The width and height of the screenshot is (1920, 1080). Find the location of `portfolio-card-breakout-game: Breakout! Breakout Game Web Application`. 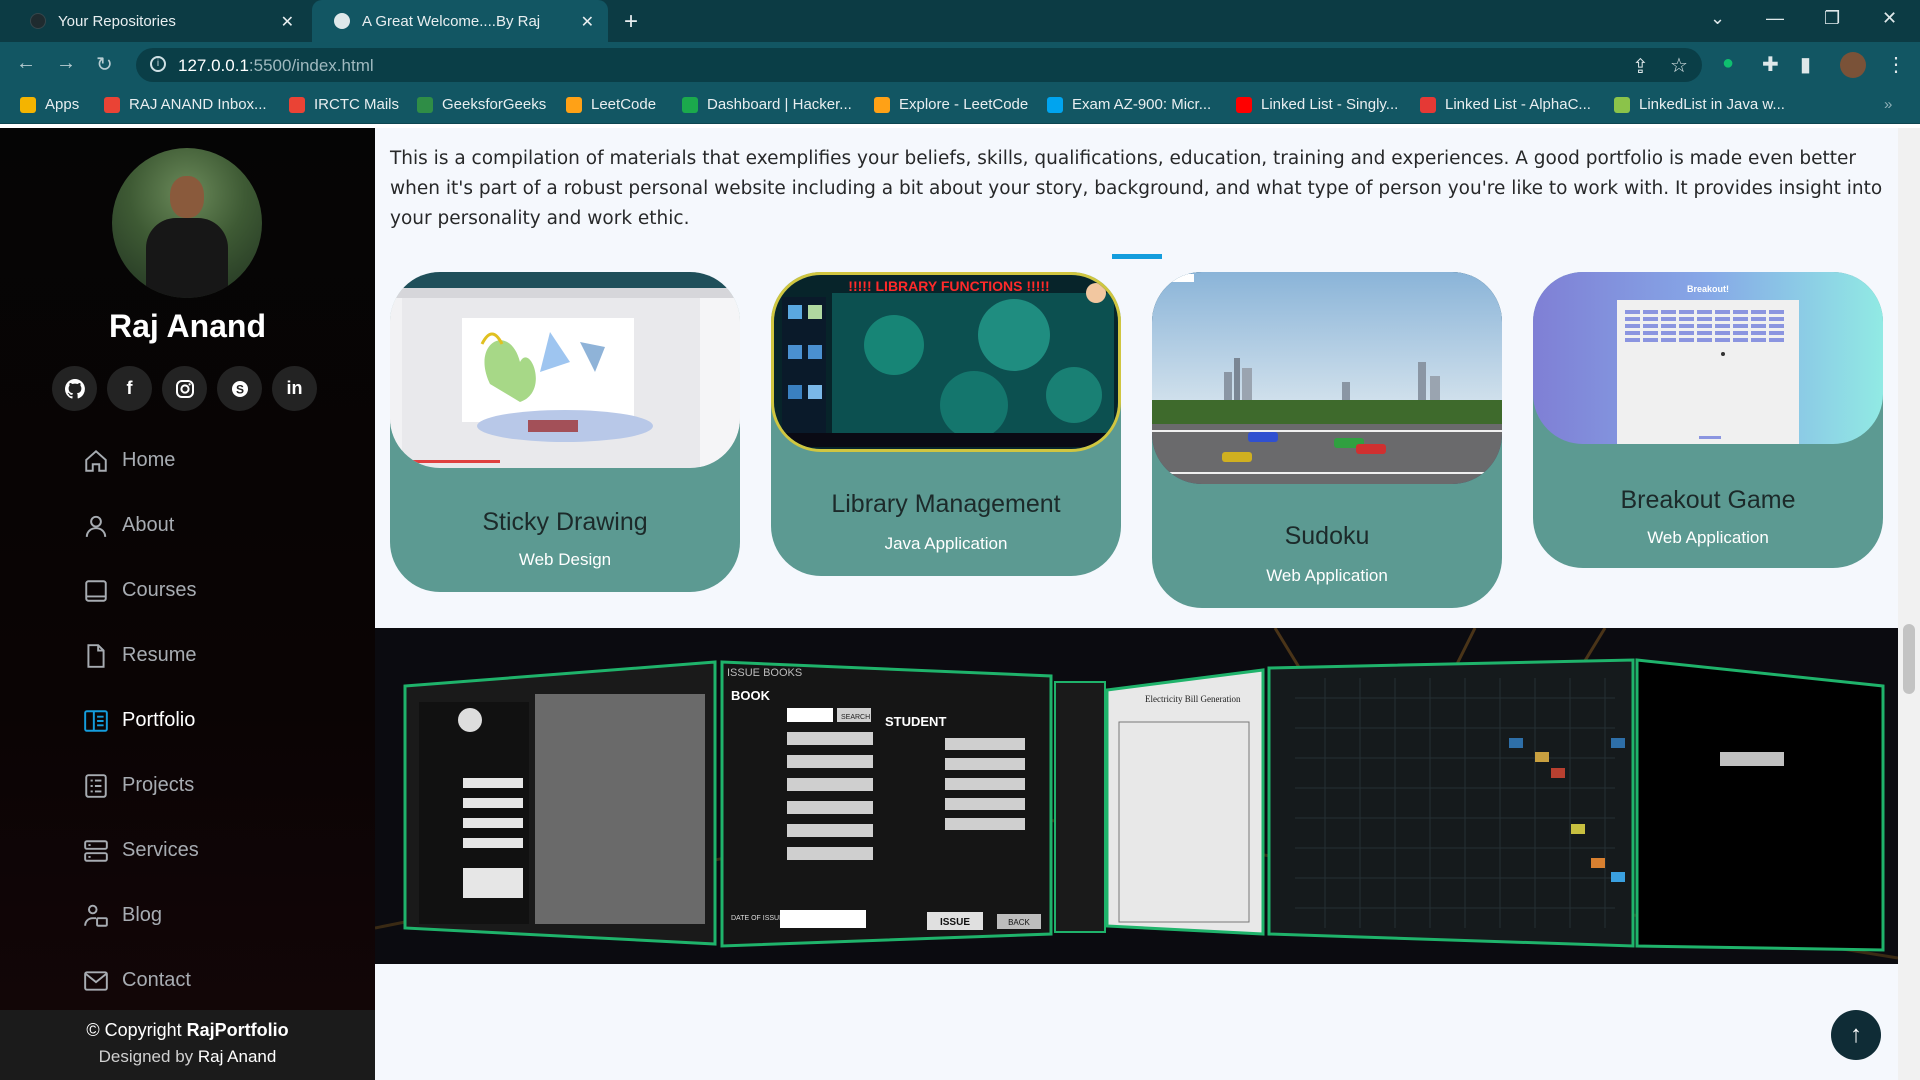

portfolio-card-breakout-game: Breakout! Breakout Game Web Application is located at coordinates (1708, 420).